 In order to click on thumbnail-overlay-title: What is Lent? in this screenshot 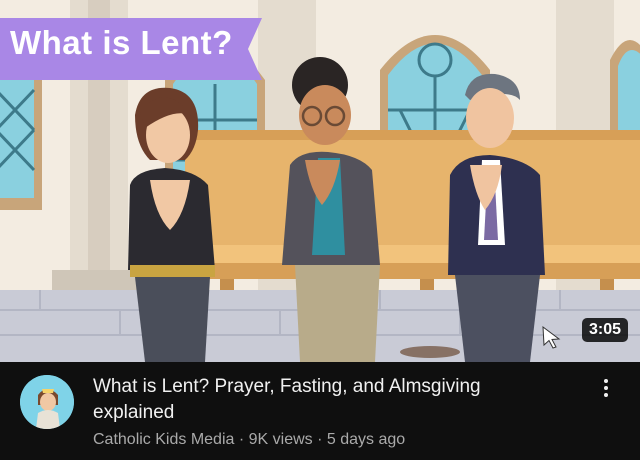, I will do `click(121, 42)`.